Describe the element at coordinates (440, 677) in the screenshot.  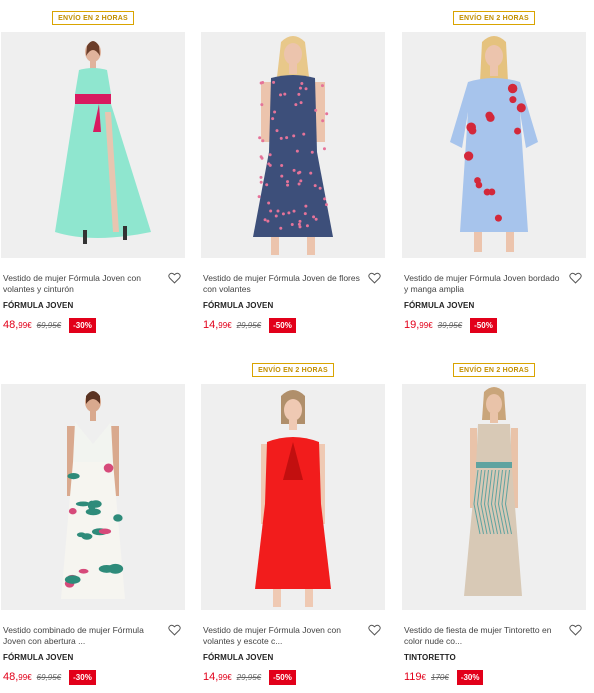
I see `old-price: 170€` at that location.